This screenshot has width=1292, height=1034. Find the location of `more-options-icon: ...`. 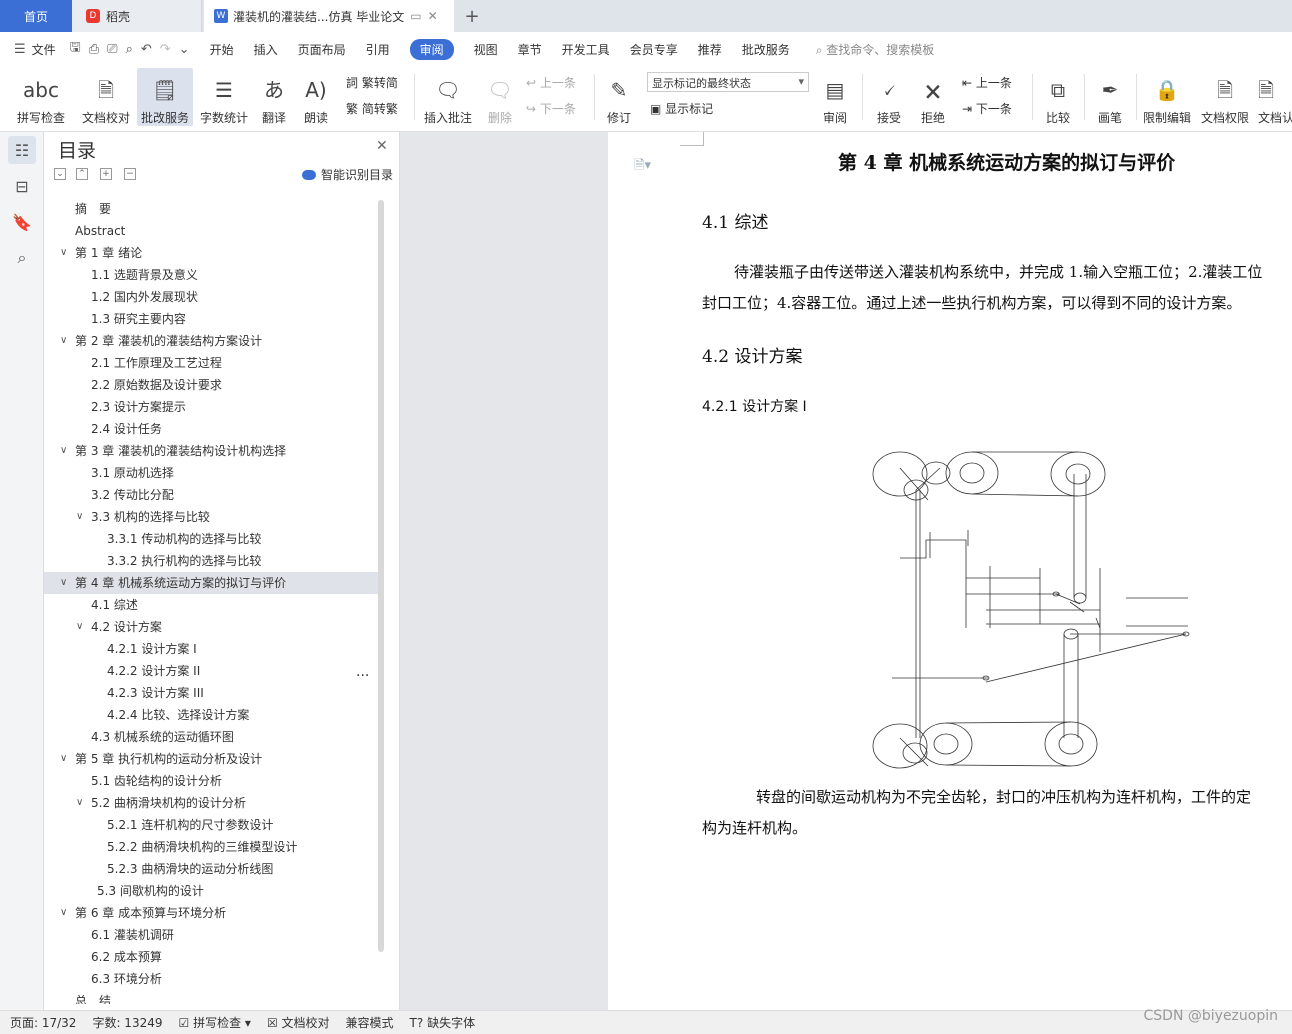

more-options-icon: ... is located at coordinates (362, 672).